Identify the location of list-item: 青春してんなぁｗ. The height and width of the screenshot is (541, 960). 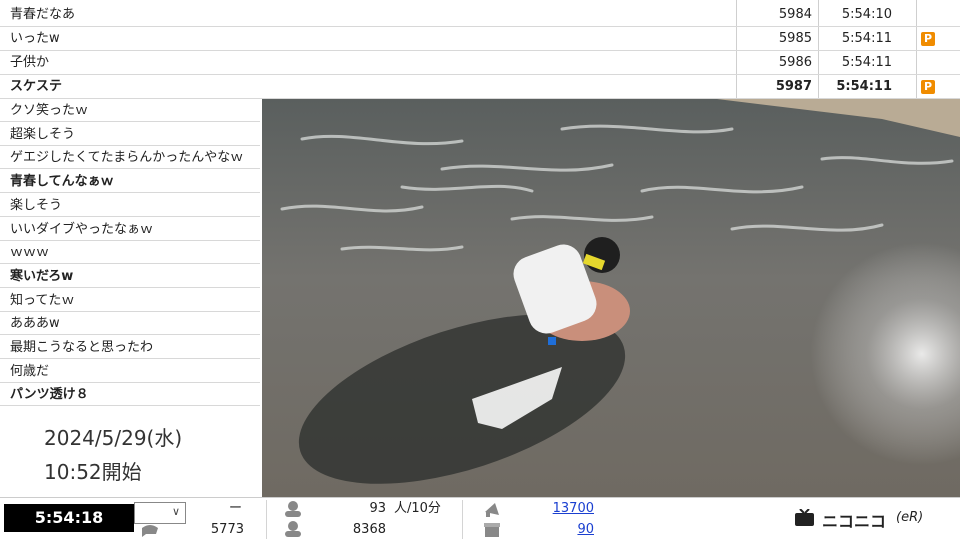
(130, 182).